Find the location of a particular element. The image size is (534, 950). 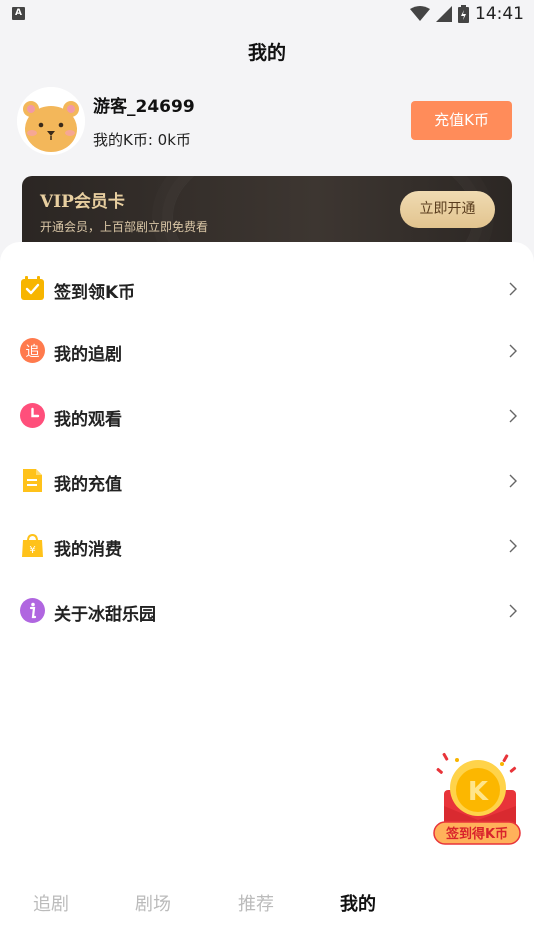

document-icon is located at coordinates (32, 480).